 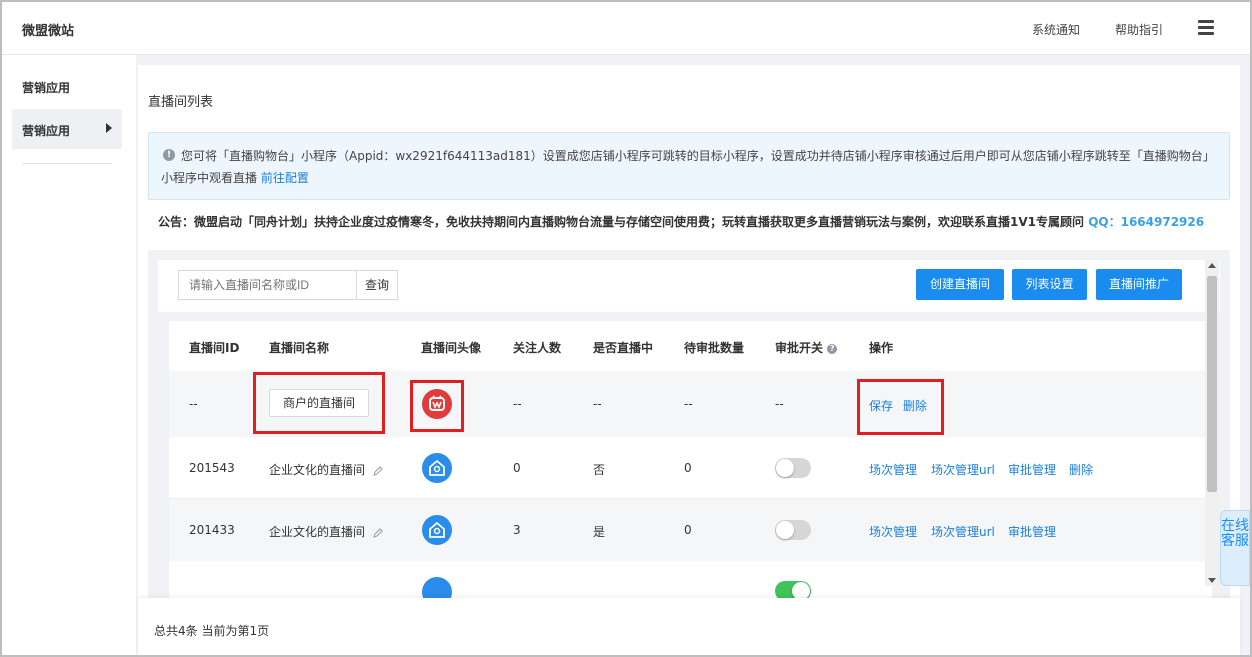 I want to click on brand-logo-text: 微盟微站, so click(x=48, y=31).